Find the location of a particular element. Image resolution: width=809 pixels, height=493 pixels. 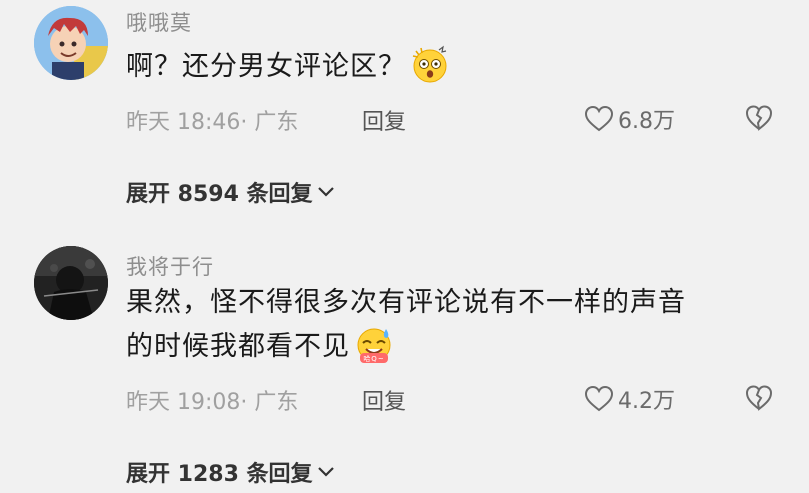

like-button: 4.2万 is located at coordinates (629, 399).